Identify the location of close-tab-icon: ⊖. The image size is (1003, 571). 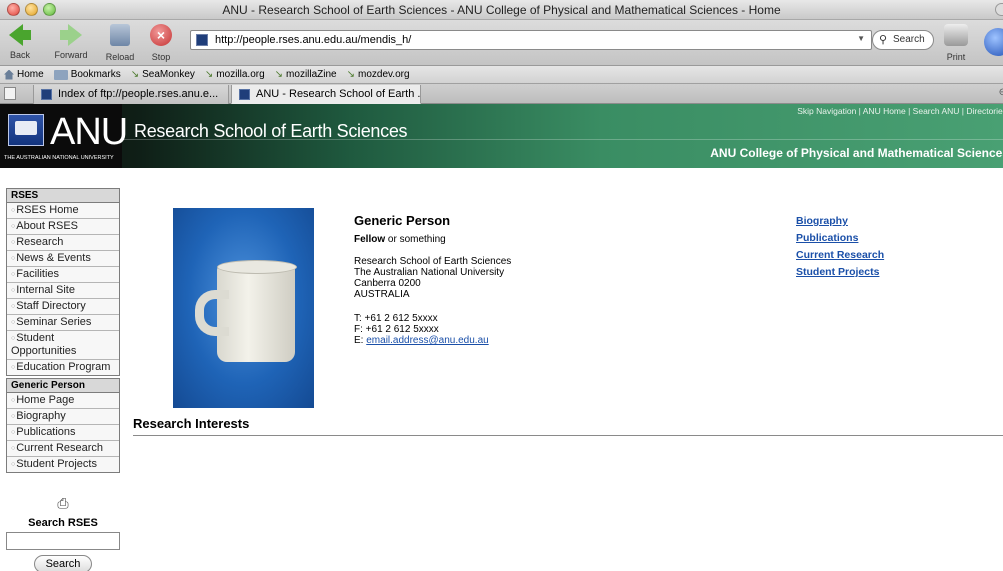
(1001, 92).